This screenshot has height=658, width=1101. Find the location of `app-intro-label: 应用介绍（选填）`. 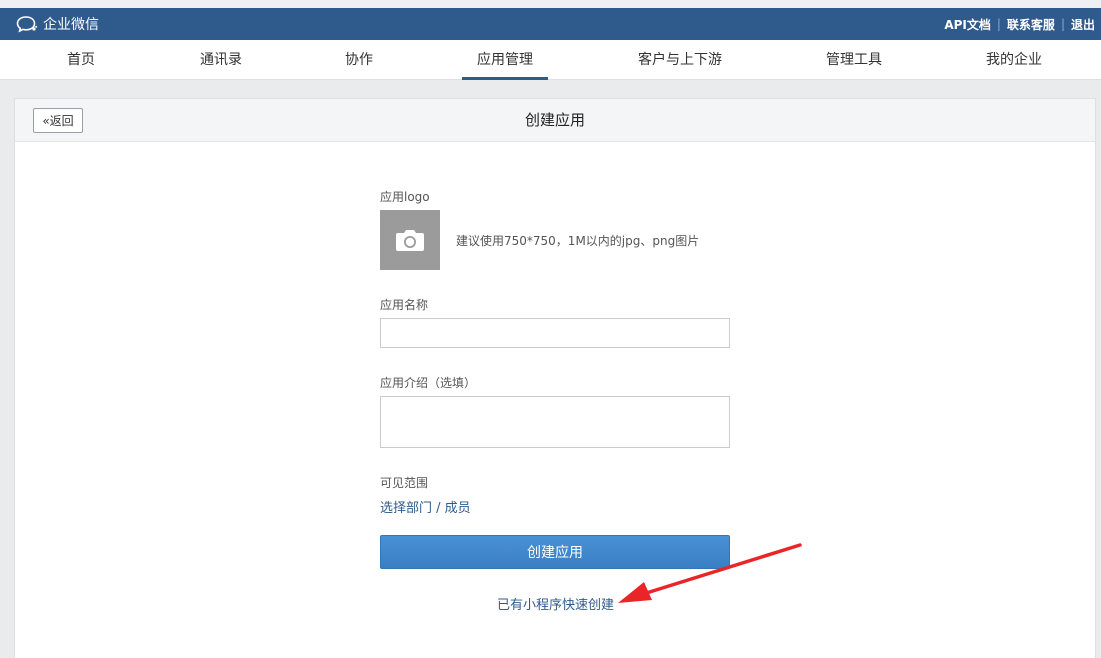

app-intro-label: 应用介绍（选填） is located at coordinates (428, 383).